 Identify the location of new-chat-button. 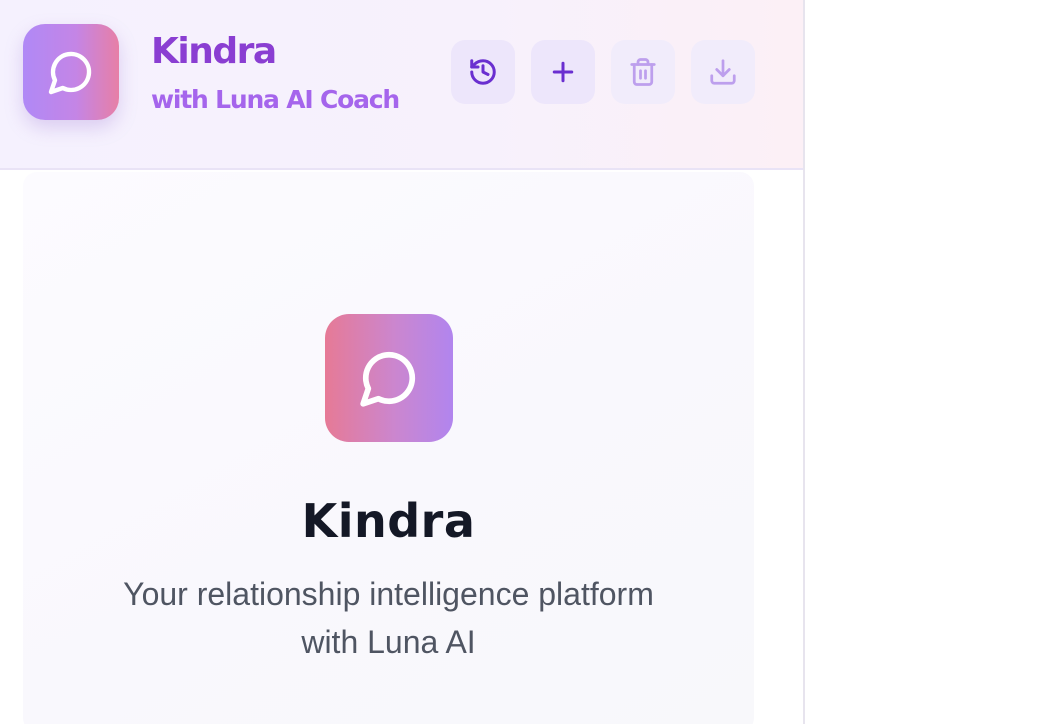
(563, 72).